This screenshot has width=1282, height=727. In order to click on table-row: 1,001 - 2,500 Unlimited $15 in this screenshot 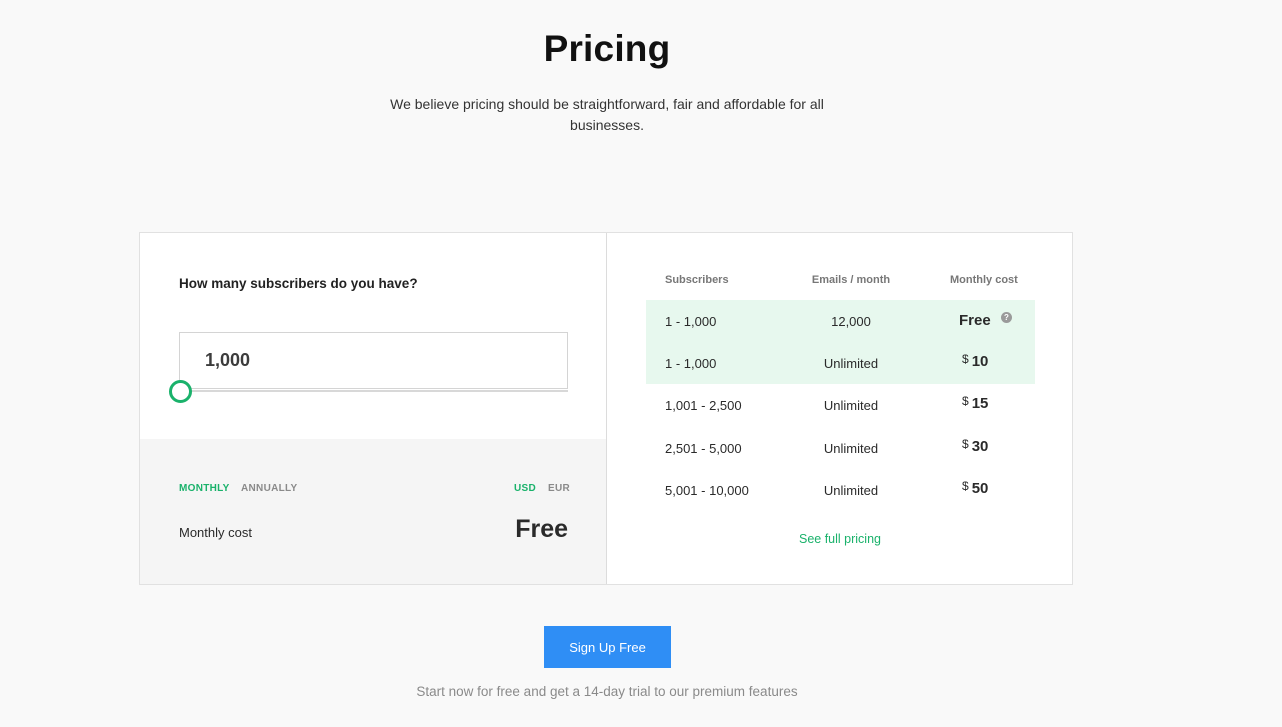, I will do `click(840, 405)`.